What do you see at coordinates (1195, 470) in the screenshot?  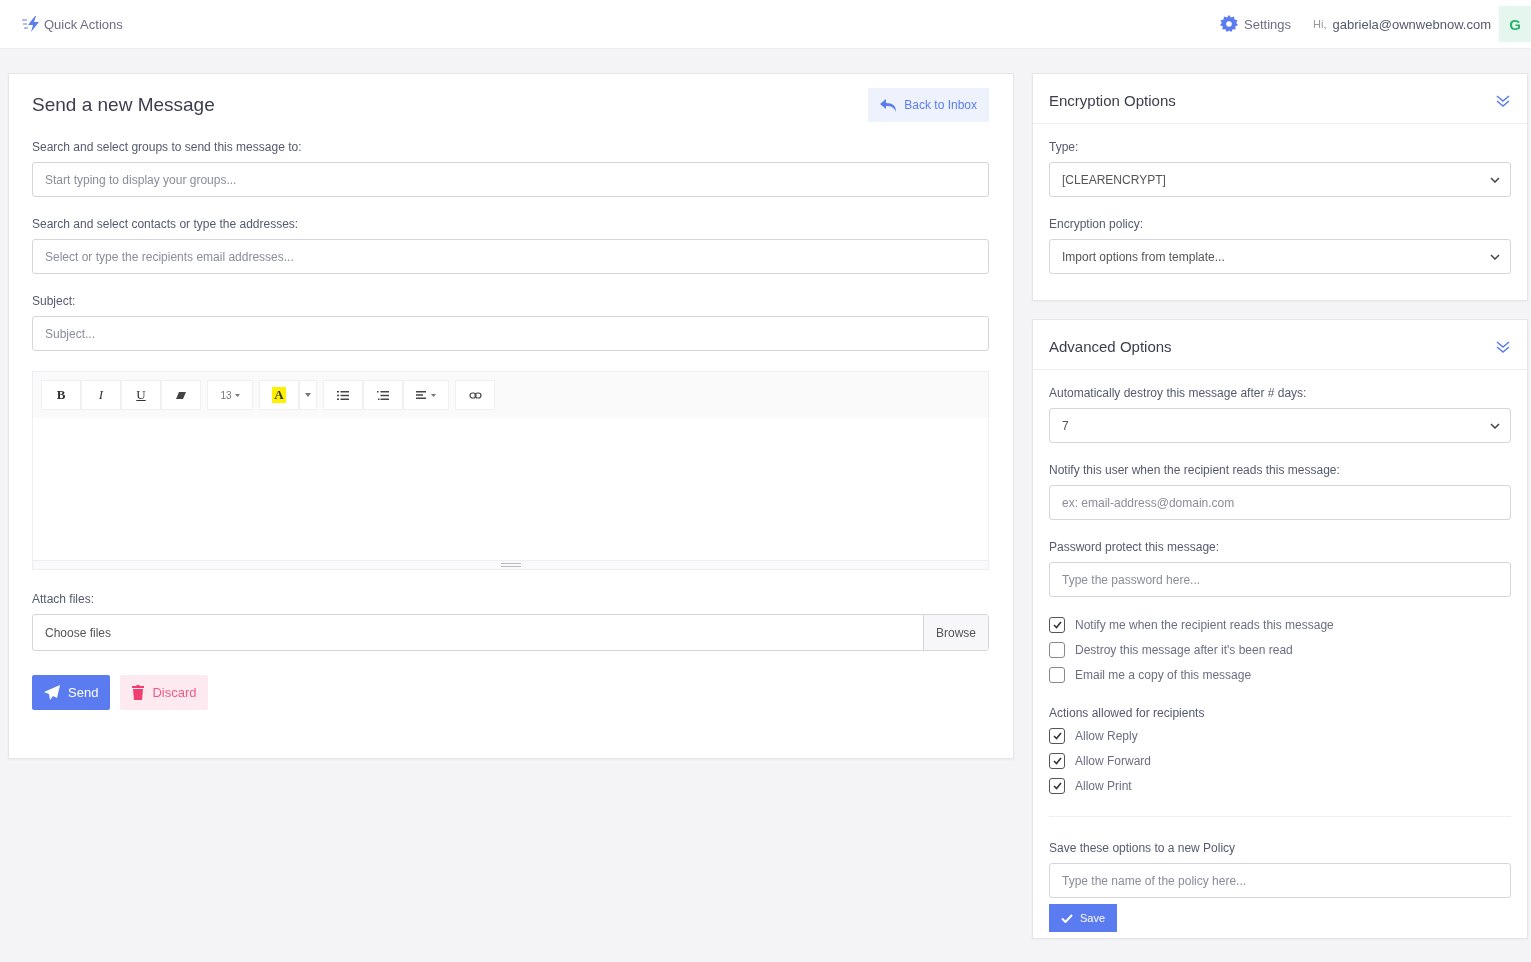 I see `field-label: Notify this user when the recipient reads this message:` at bounding box center [1195, 470].